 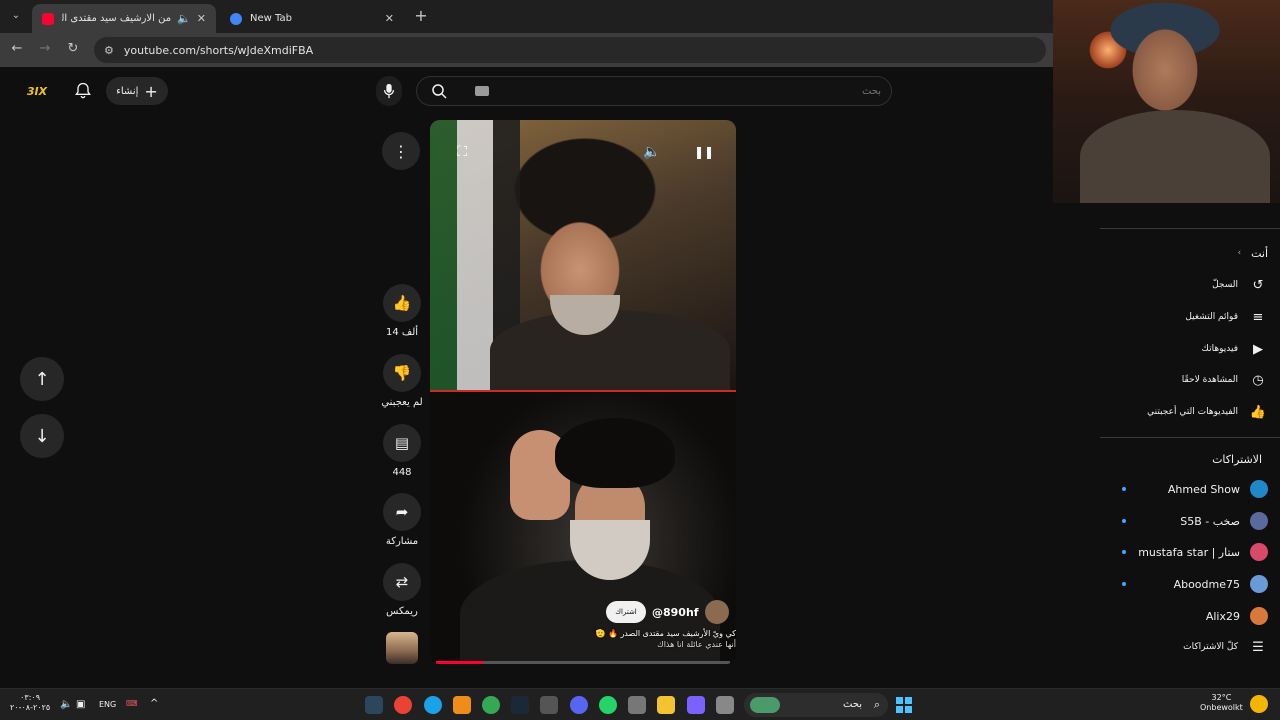 I want to click on sidebar-item-playlists: قوائم التشغيل ≡, so click(x=1190, y=317).